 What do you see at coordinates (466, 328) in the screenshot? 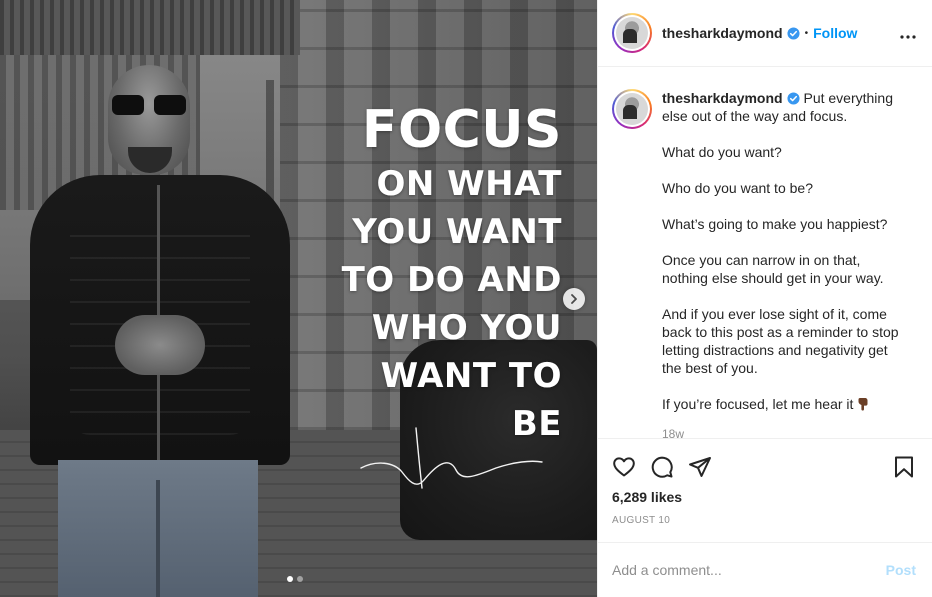
I see `headline-line-4: WHO YOU` at bounding box center [466, 328].